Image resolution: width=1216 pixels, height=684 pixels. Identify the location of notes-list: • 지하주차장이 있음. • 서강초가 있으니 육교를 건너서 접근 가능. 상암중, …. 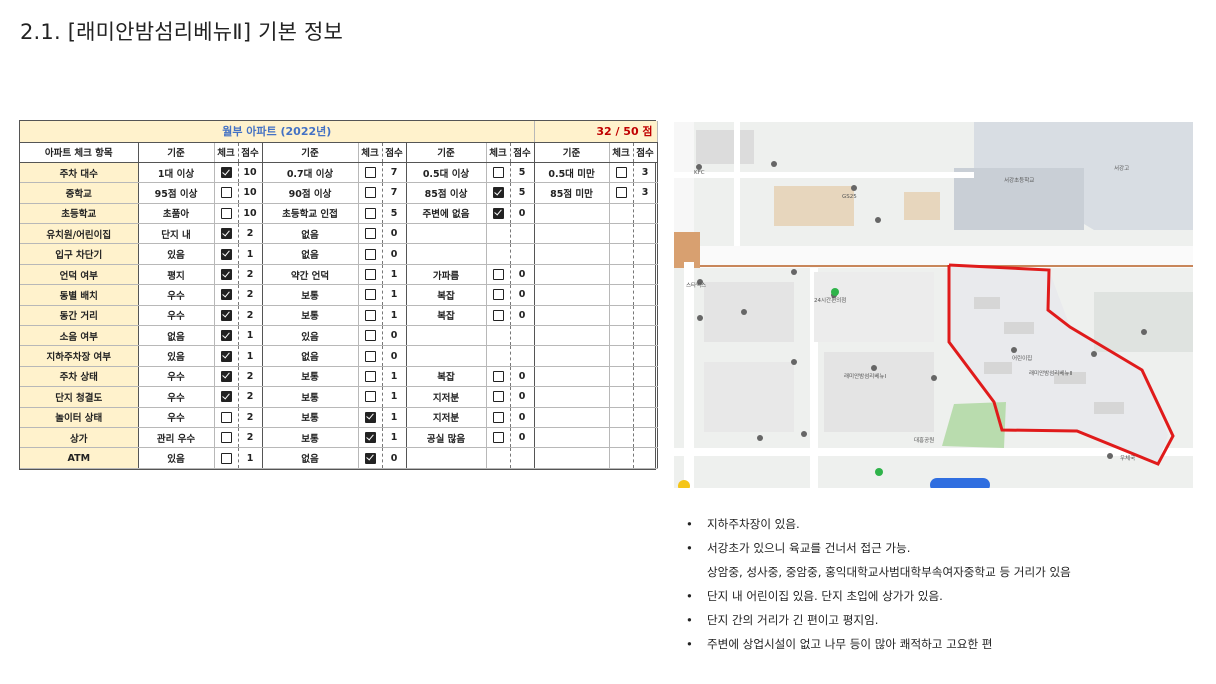
(878, 584).